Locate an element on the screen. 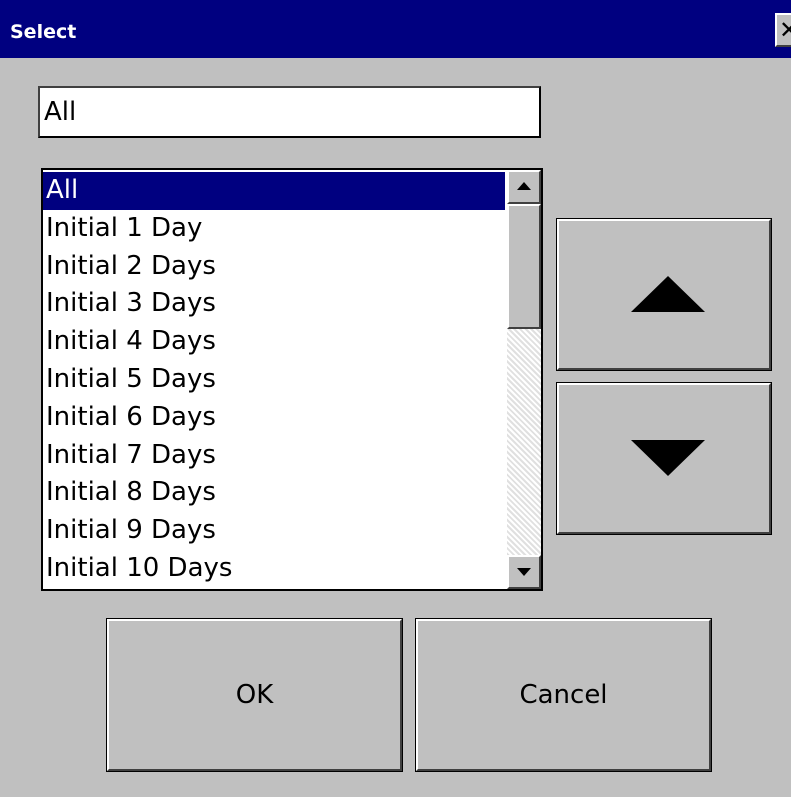 The height and width of the screenshot is (797, 791). cancel-button-label: Cancel is located at coordinates (563, 695).